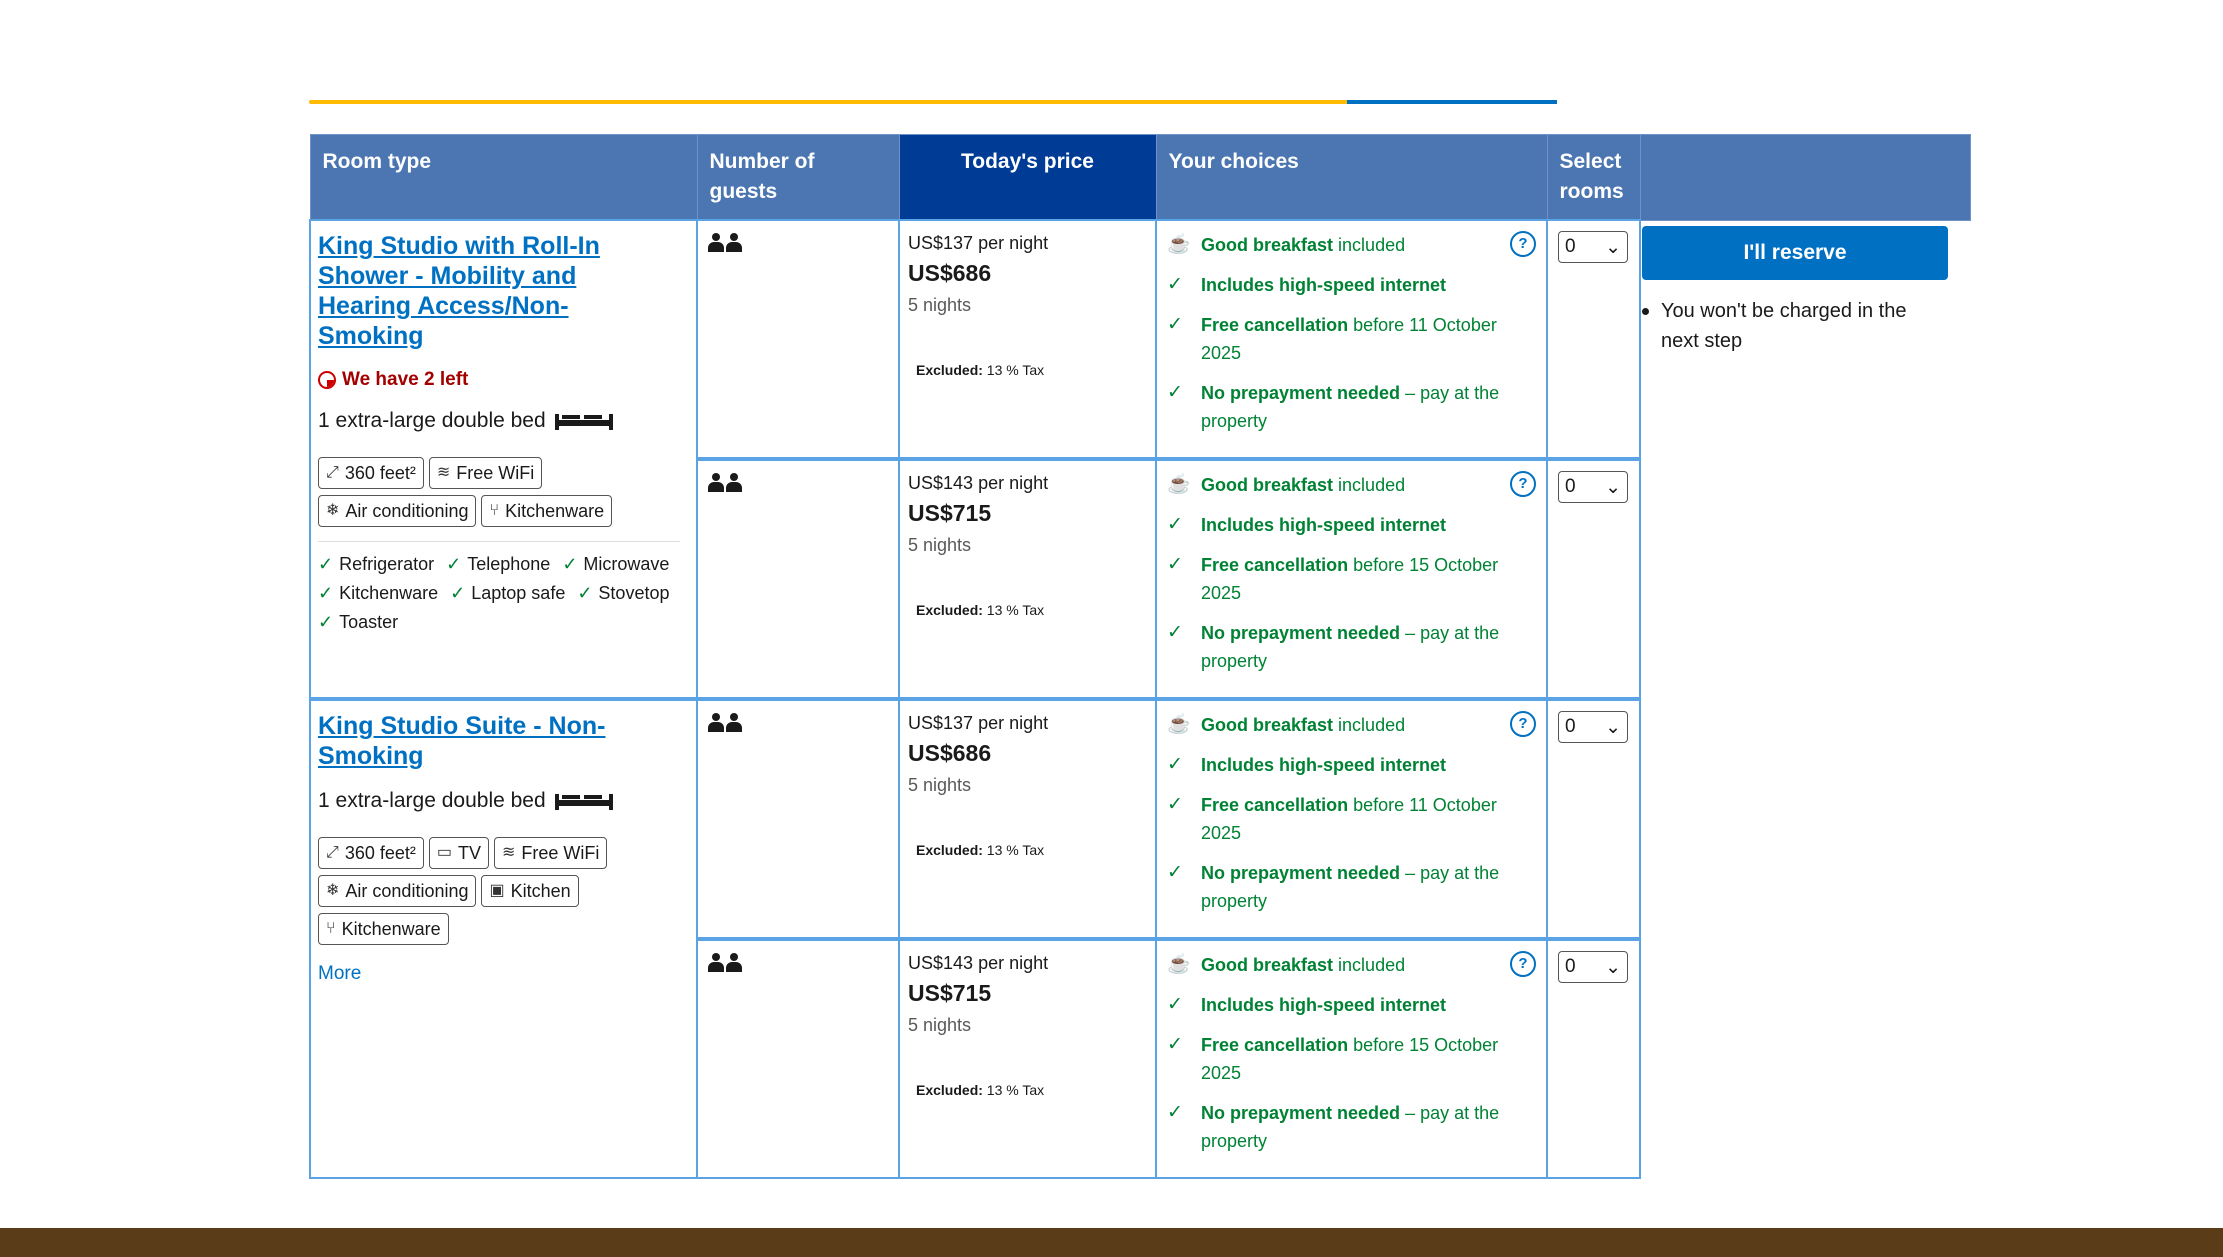 The width and height of the screenshot is (2223, 1257). What do you see at coordinates (1645, 311) in the screenshot?
I see `bullet-icon` at bounding box center [1645, 311].